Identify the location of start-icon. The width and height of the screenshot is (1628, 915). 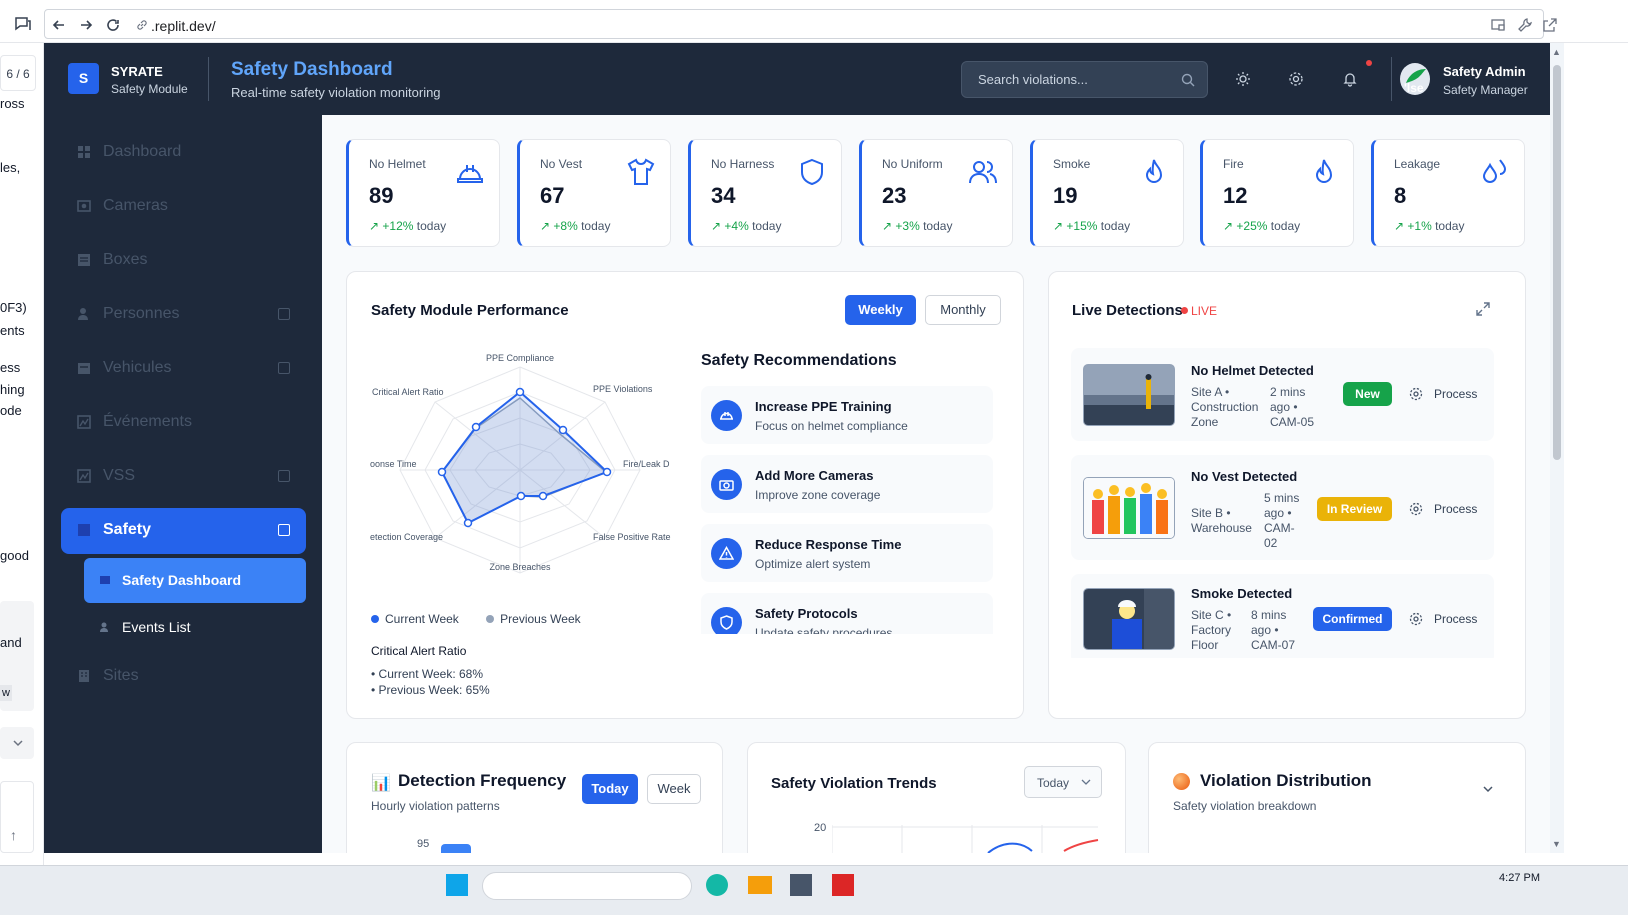
(457, 885).